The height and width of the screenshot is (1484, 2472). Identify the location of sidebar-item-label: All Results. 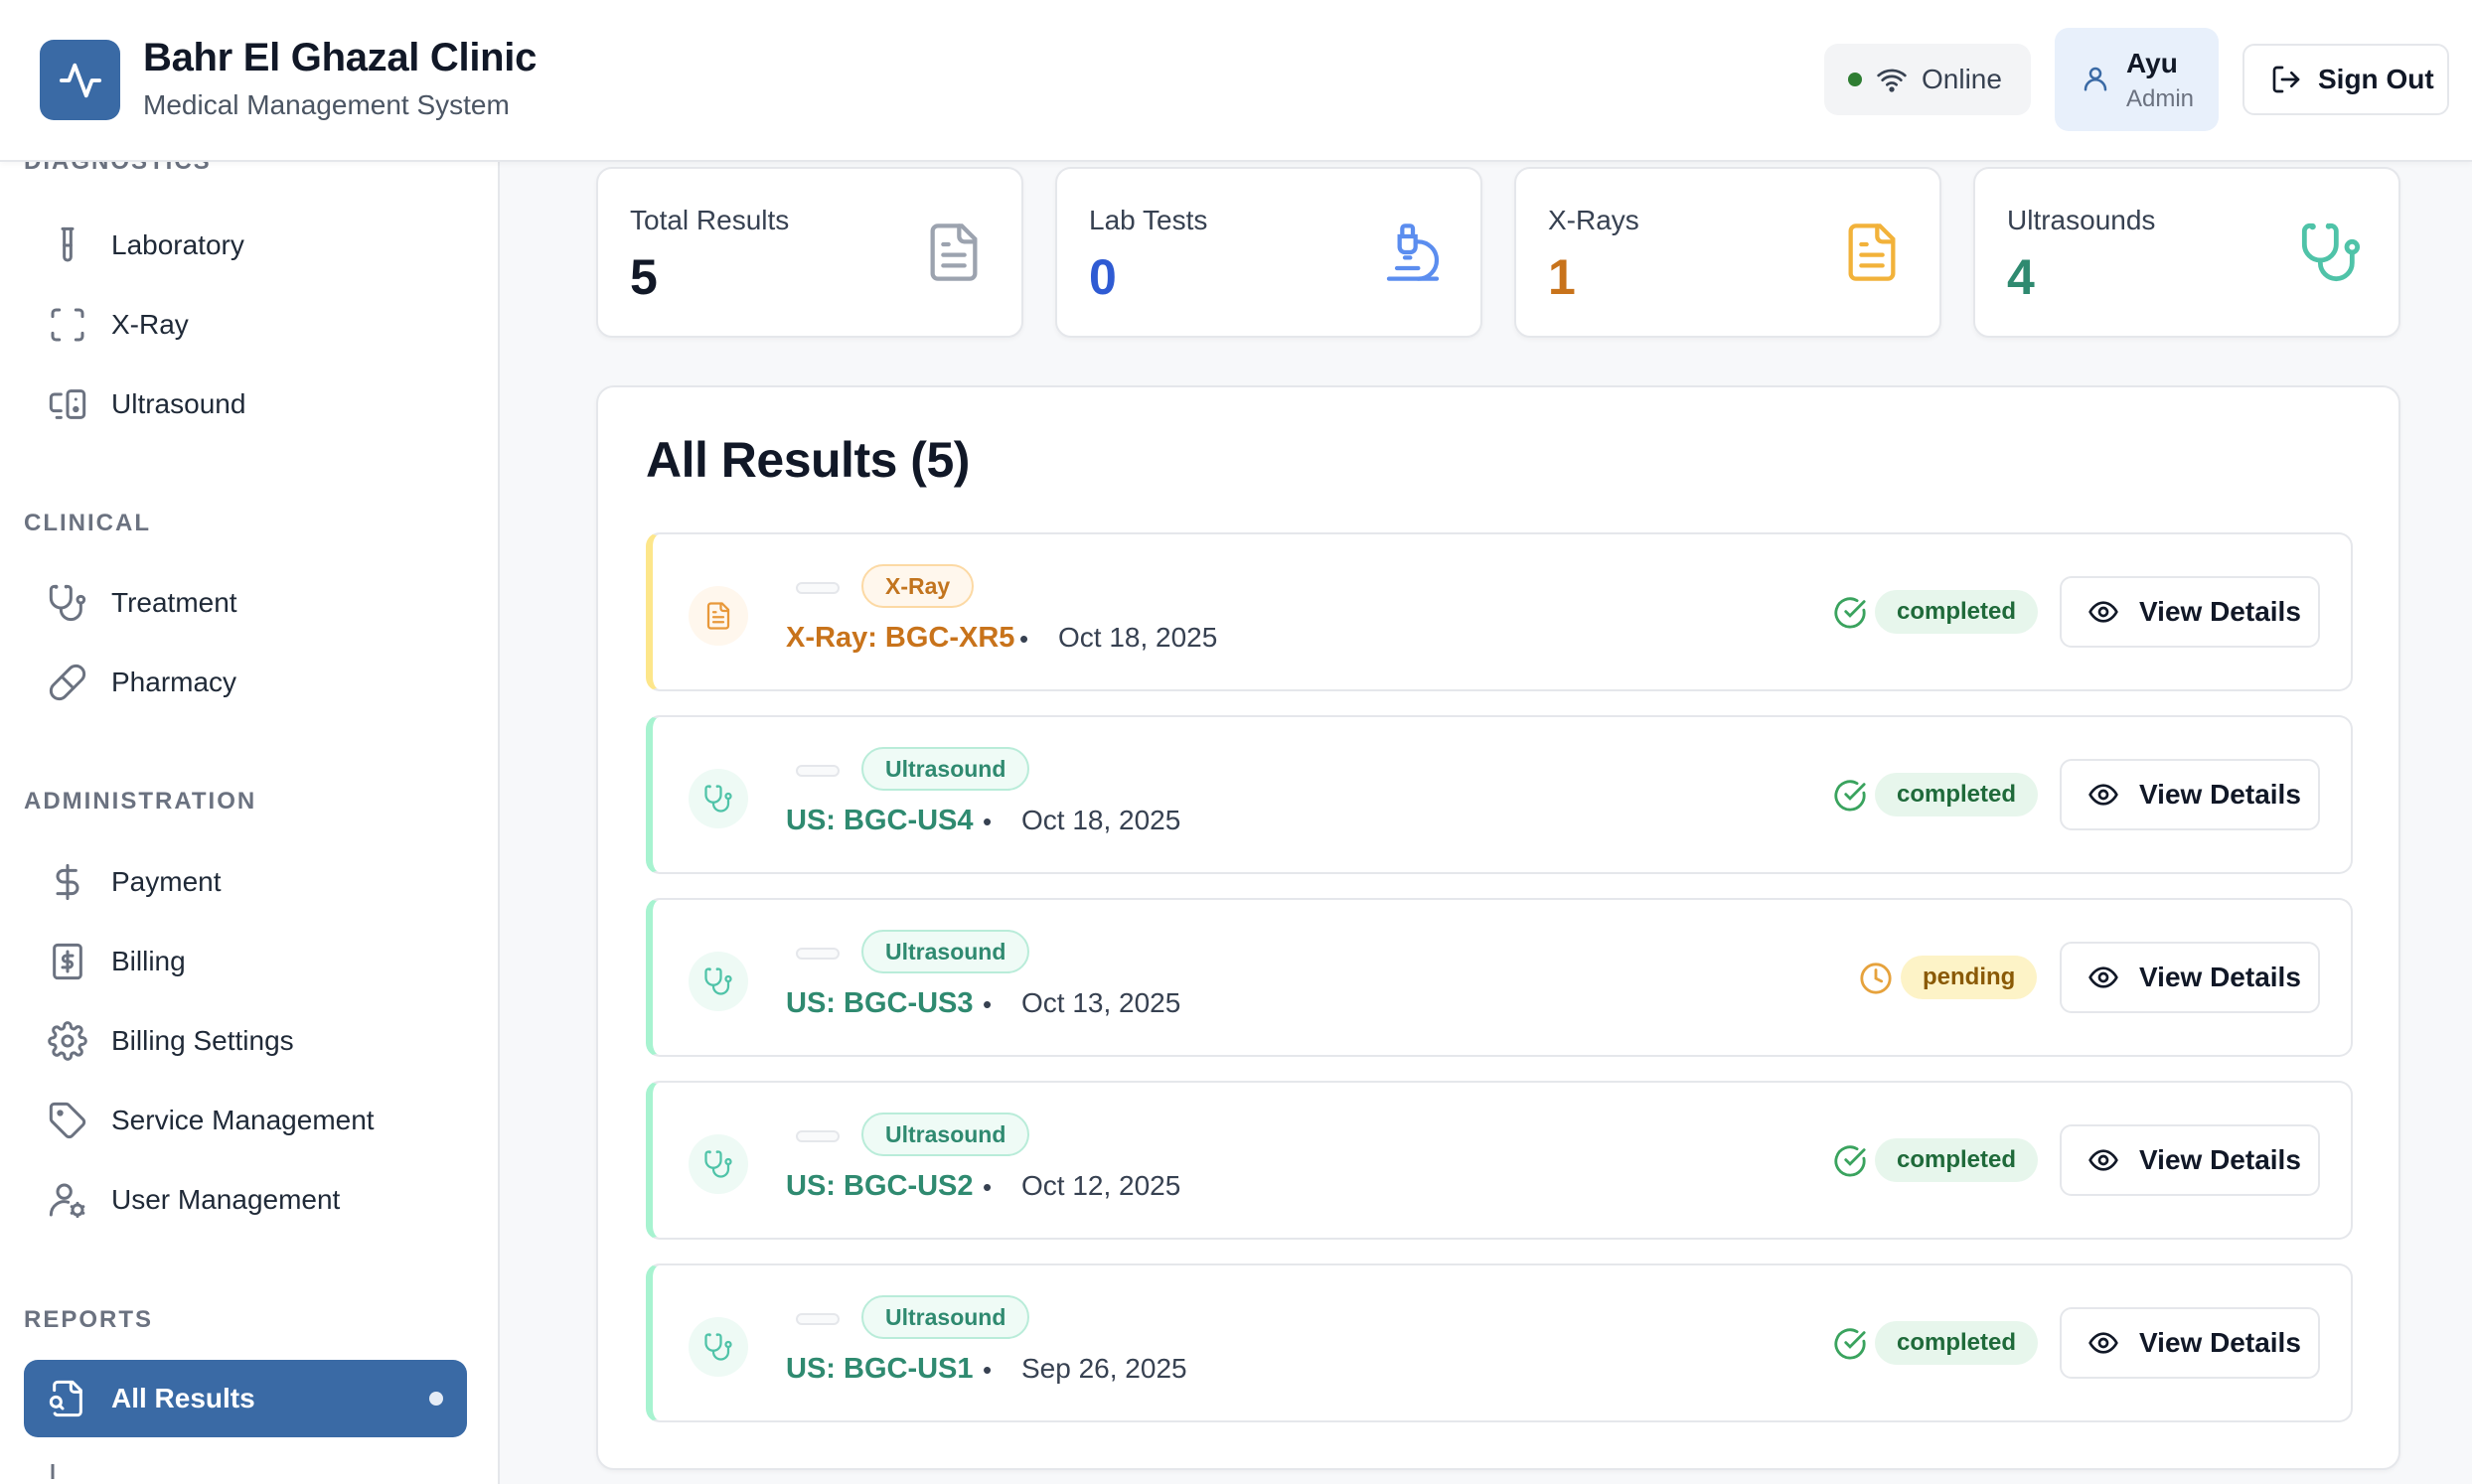
(183, 1398).